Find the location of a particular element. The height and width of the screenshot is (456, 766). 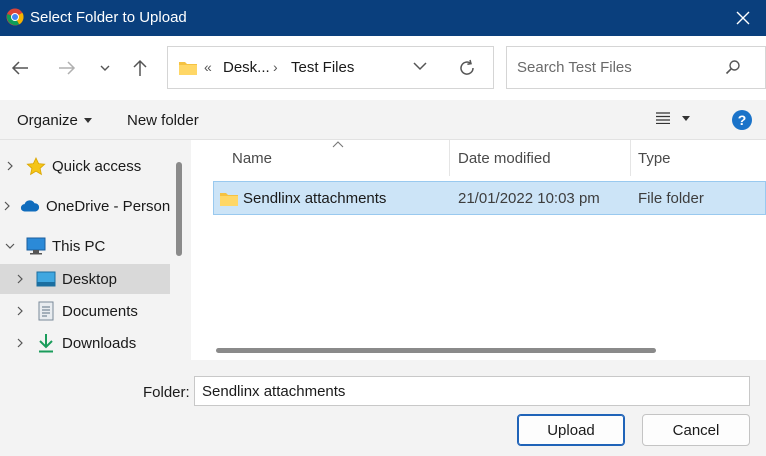

nav-item-quick-access: Quick access is located at coordinates (85, 166).